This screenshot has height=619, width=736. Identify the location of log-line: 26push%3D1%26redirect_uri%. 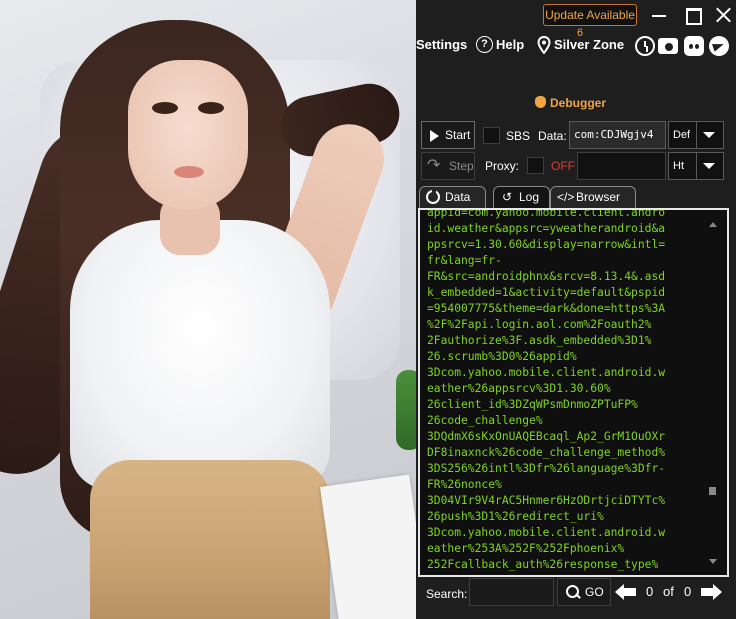
(515, 516).